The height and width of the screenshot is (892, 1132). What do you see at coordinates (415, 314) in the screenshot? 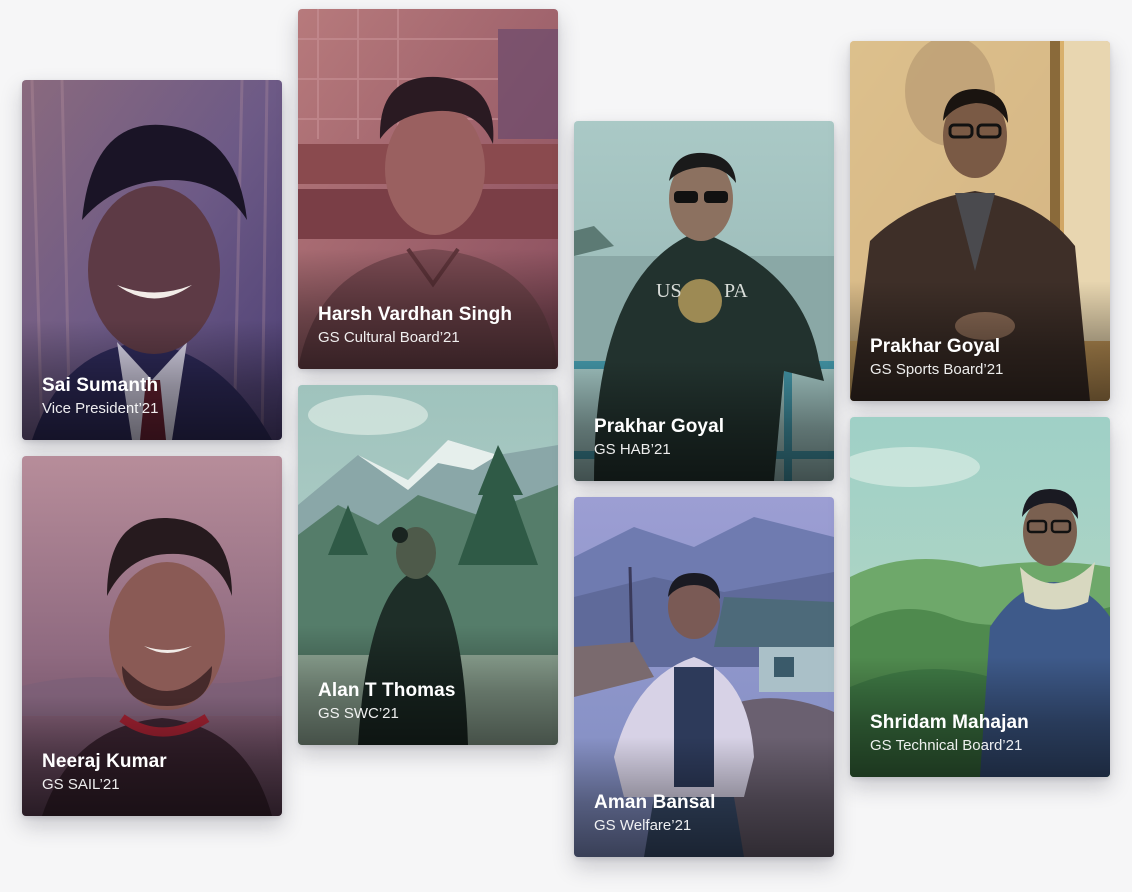
I see `member-name: Harsh Vardhan Singh` at bounding box center [415, 314].